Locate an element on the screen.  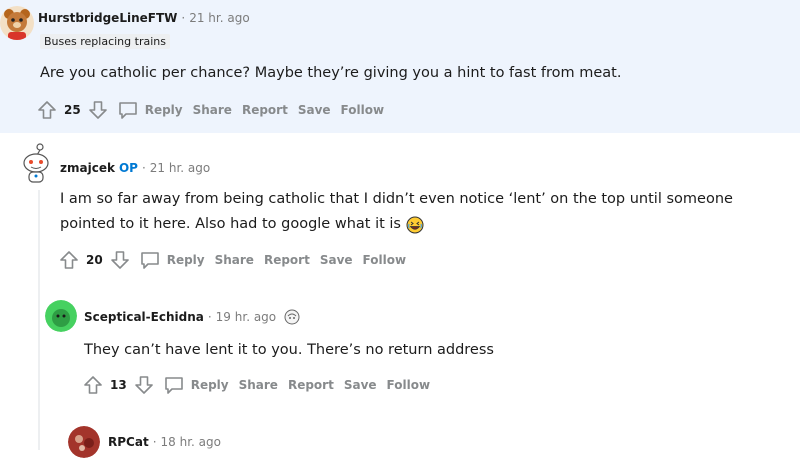
vote-controls: 20 is located at coordinates (94, 260).